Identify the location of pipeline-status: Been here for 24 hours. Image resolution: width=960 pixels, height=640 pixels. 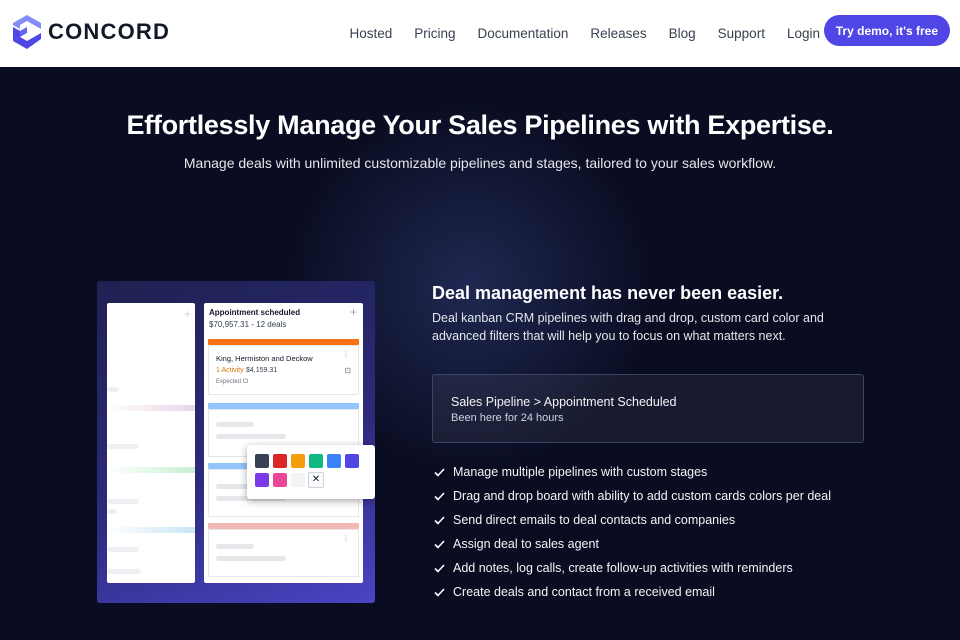
(507, 418).